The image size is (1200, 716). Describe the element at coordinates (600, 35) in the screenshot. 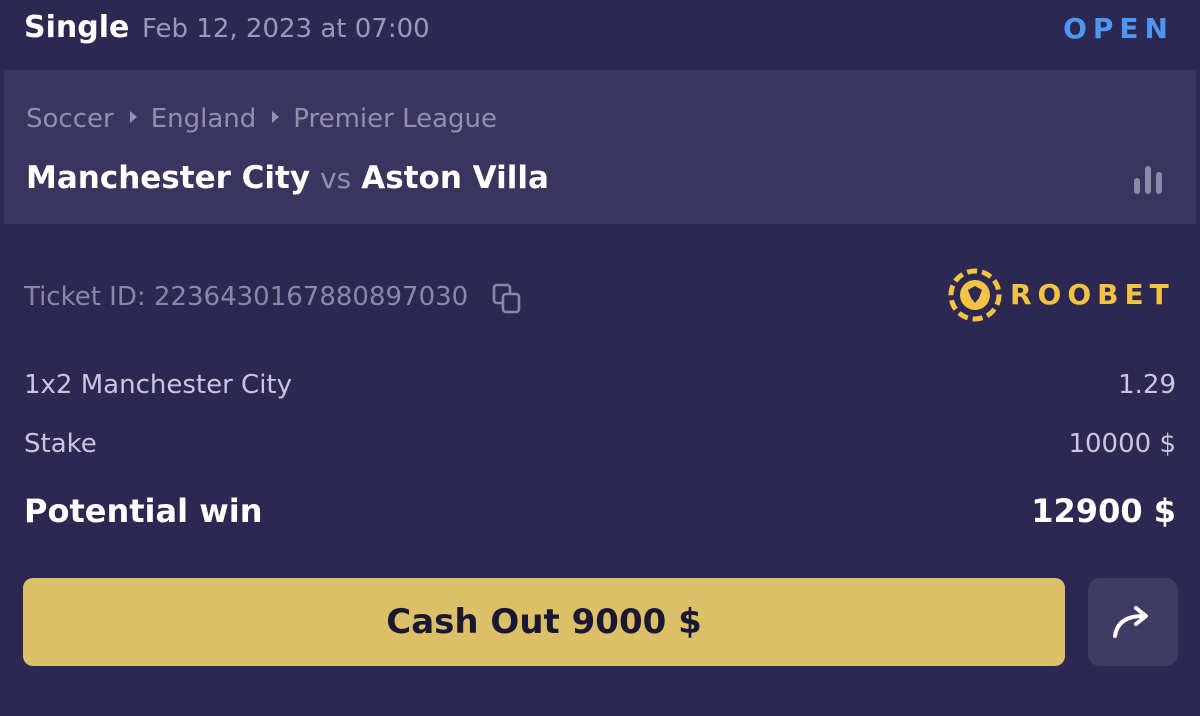

I see `bet-header: Single Feb 12, 2023 at 07:00 OPEN` at that location.